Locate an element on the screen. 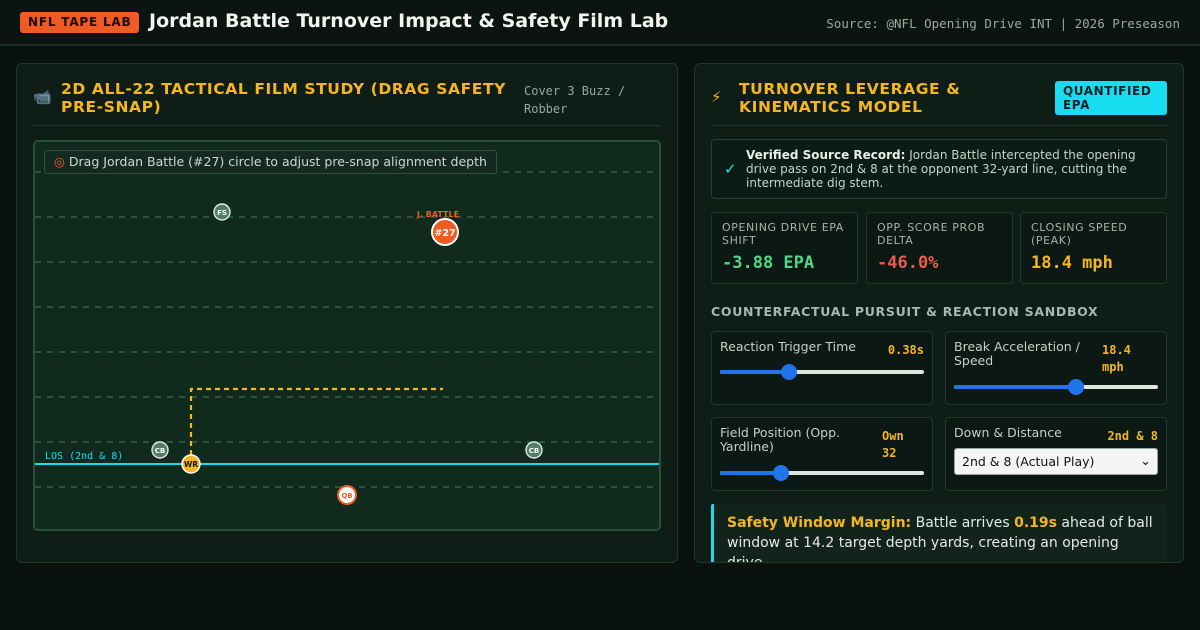  reaction-slider is located at coordinates (822, 372).